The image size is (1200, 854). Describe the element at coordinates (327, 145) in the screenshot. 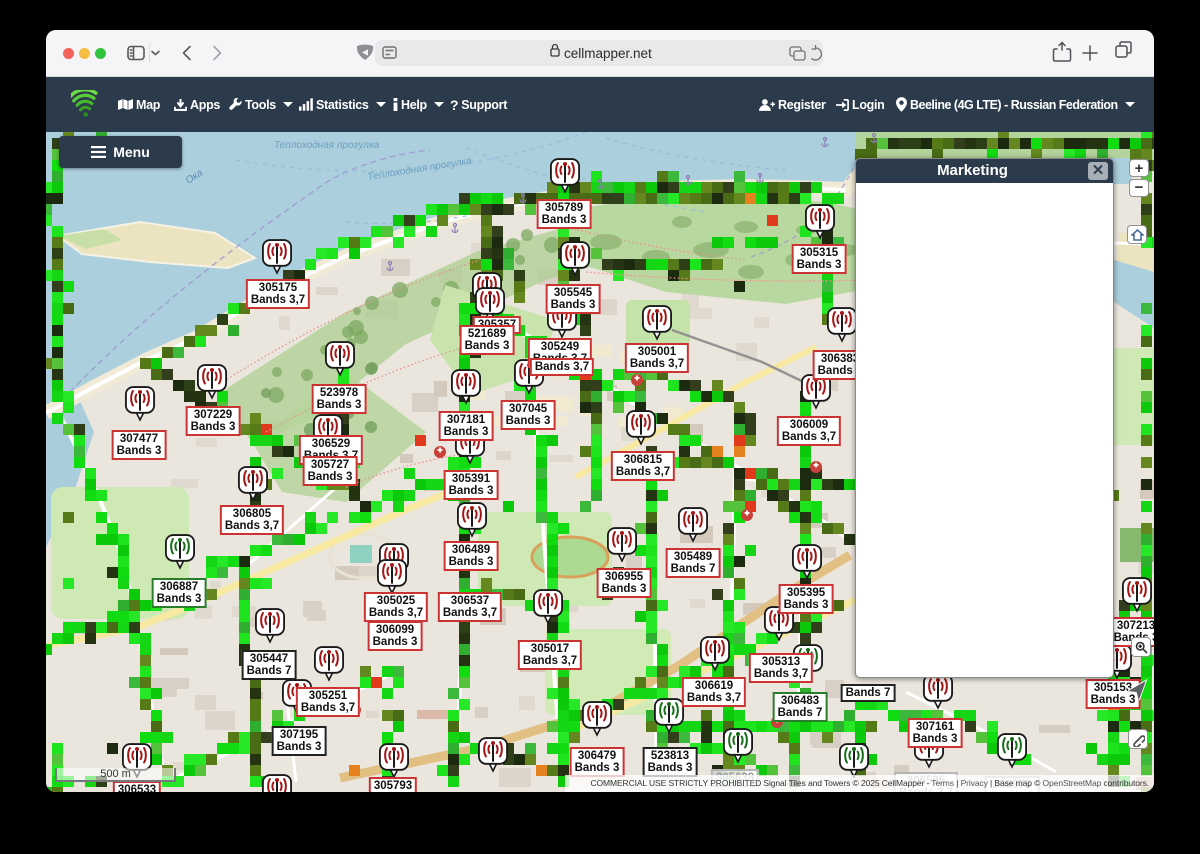

I see `svg-text: Теплоходная прогулка` at that location.